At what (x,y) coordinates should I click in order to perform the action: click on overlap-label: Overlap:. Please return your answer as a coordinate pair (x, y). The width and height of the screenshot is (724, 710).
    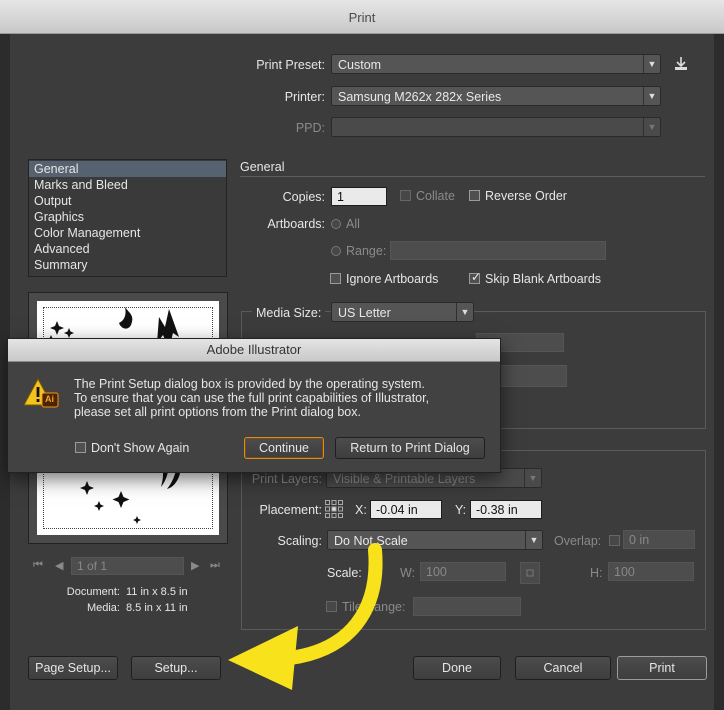
    Looking at the image, I should click on (578, 541).